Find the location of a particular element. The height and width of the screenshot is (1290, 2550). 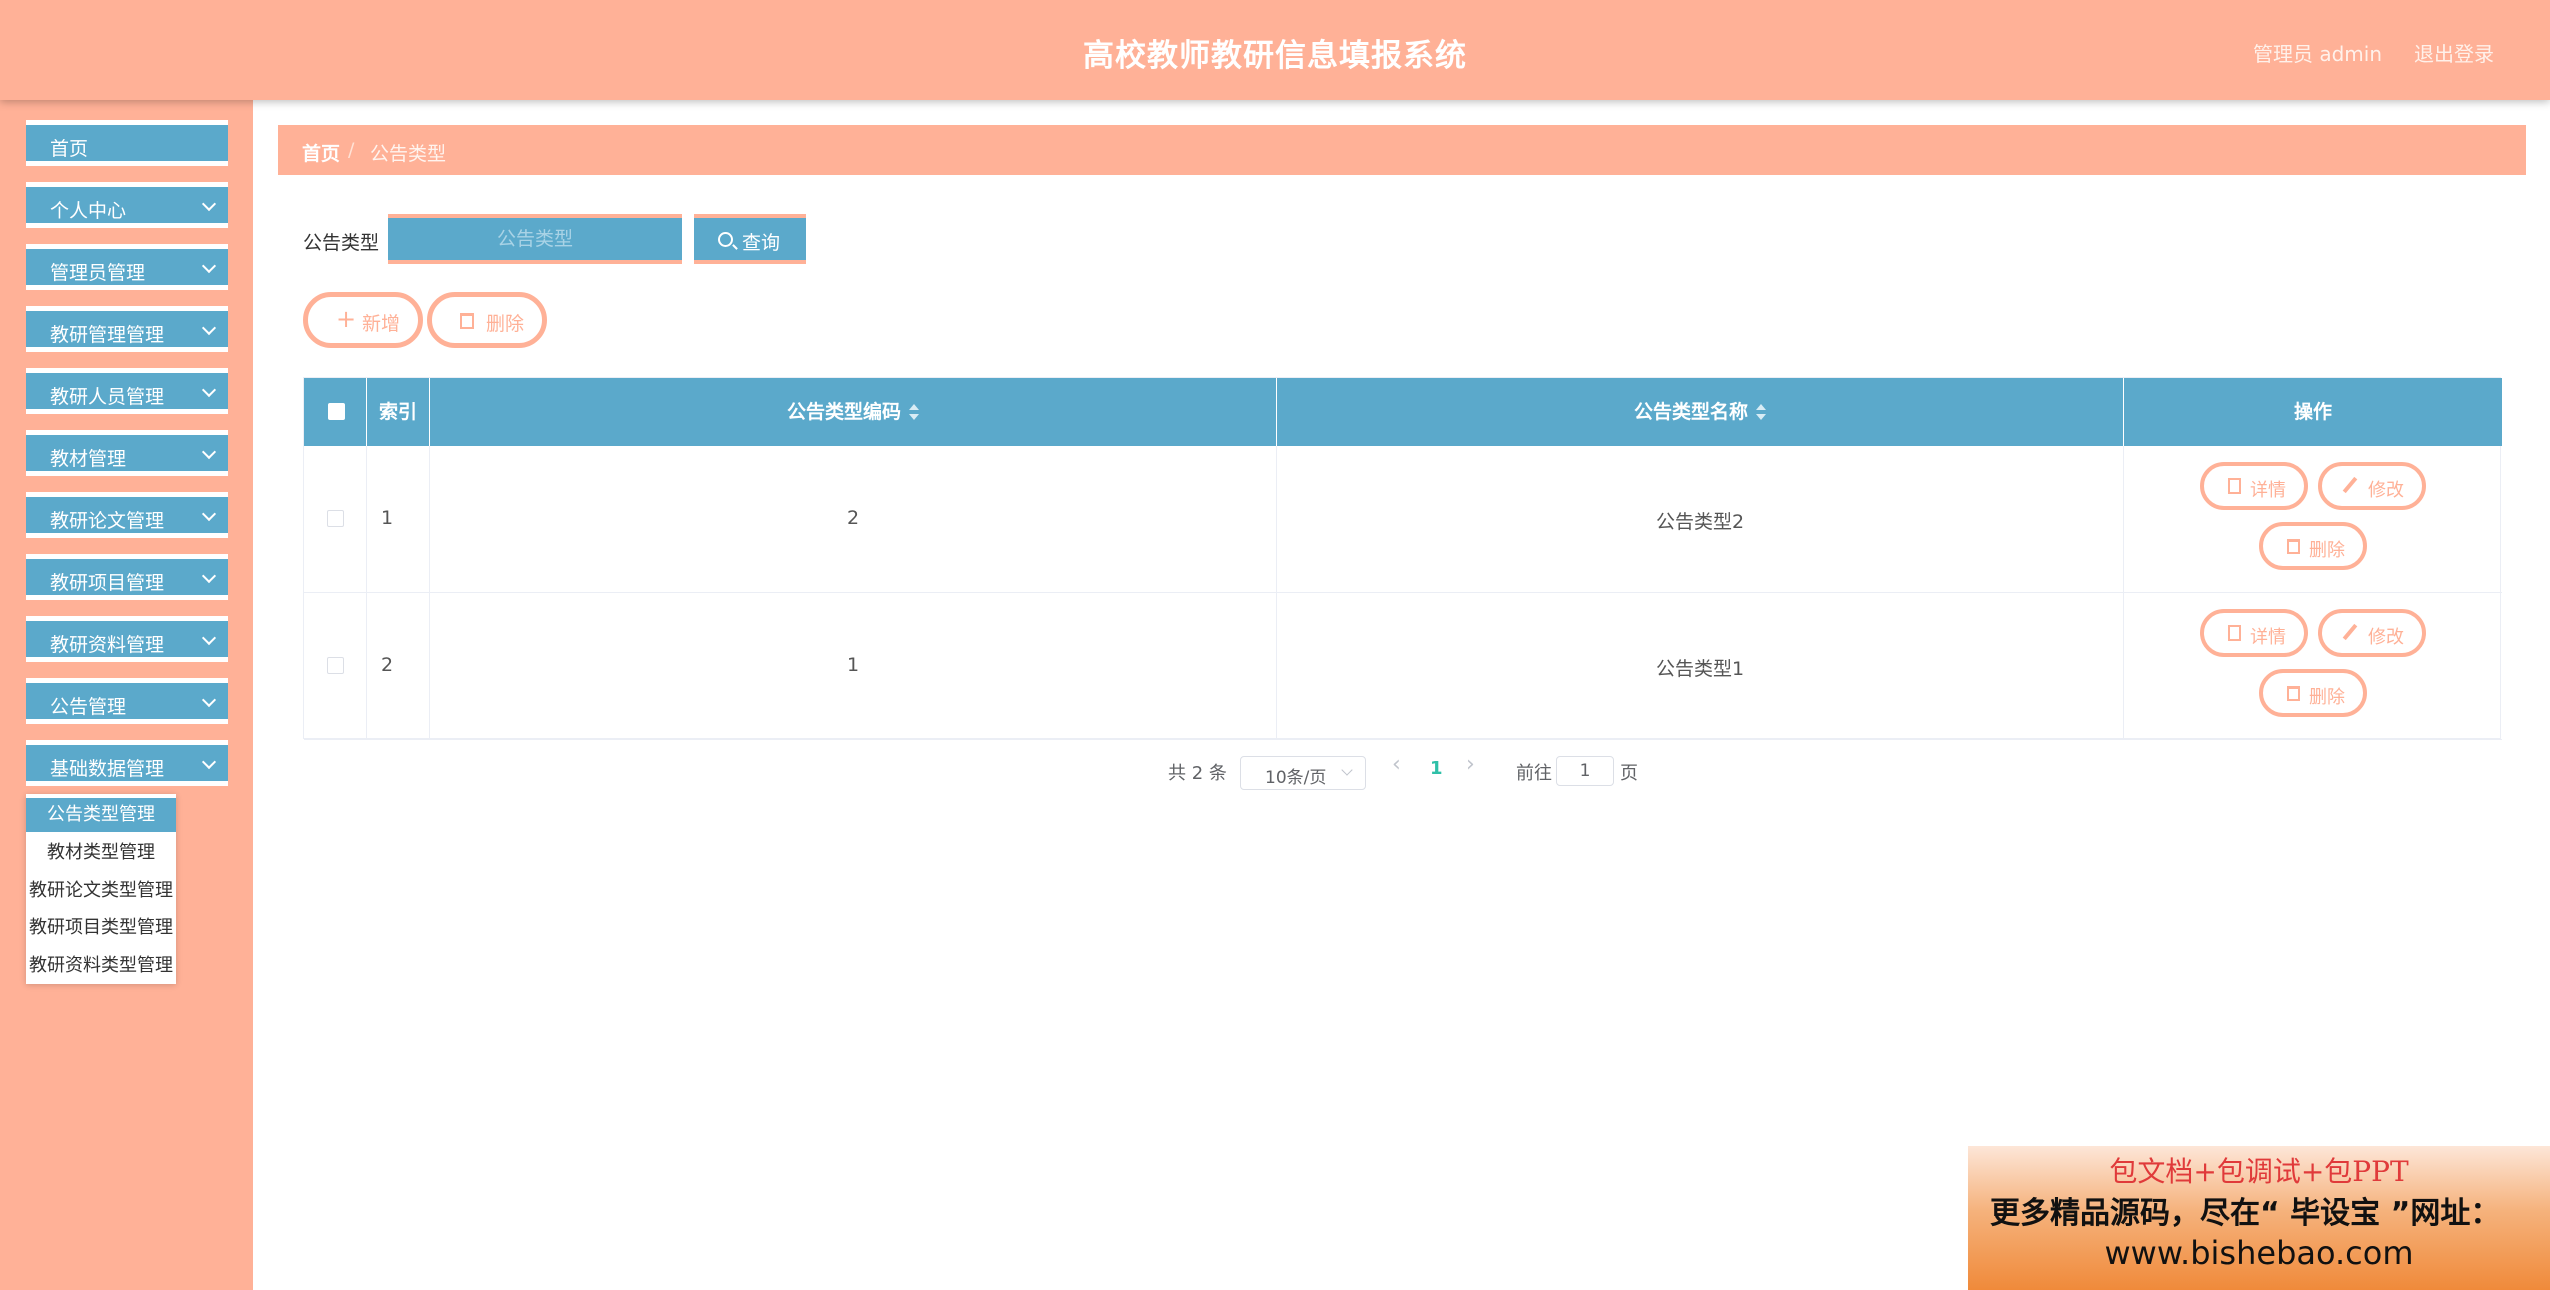

delete-button-label: 删除 is located at coordinates (505, 324).